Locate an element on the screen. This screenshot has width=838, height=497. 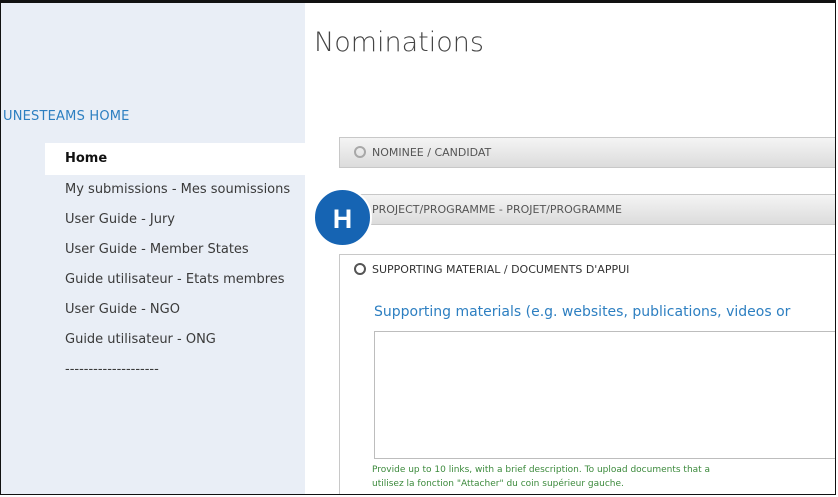
section-project: PROJECT/PROGRAMME - PROJET/PROGRAMME is located at coordinates (587, 209).